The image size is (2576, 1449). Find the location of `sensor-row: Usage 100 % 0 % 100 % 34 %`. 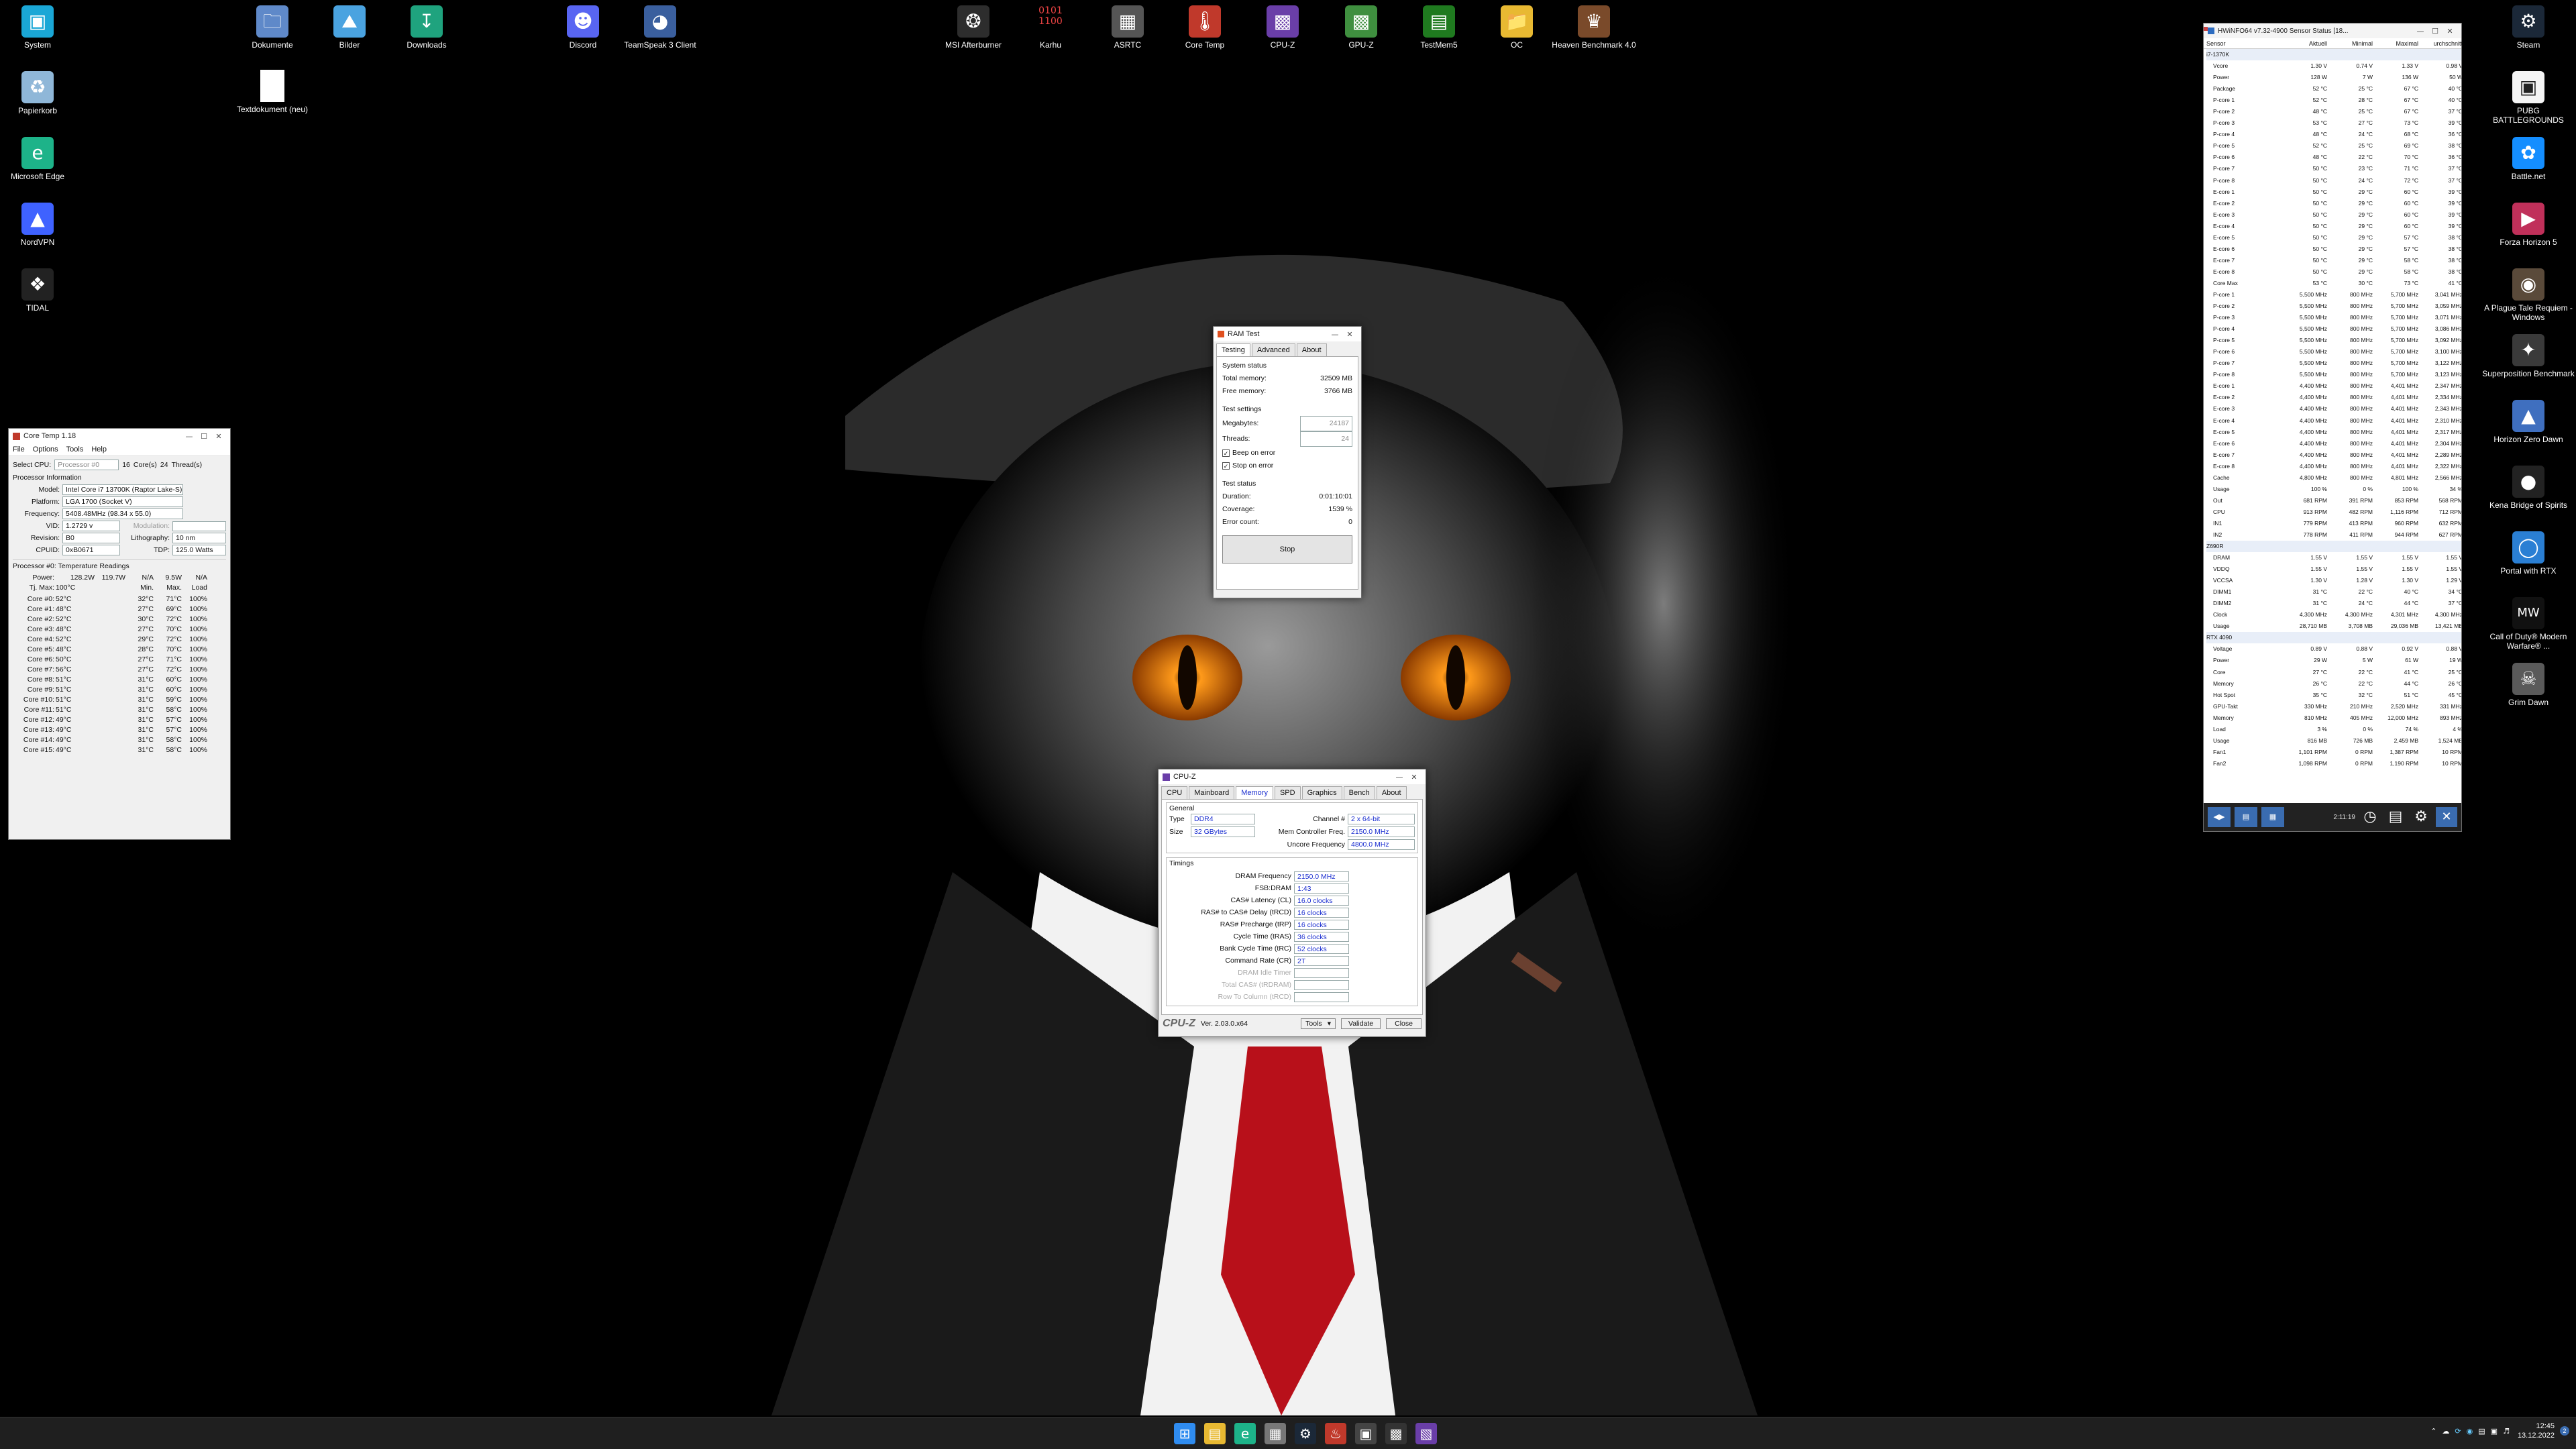

sensor-row: Usage 100 % 0 % 100 % 34 % is located at coordinates (2332, 261).